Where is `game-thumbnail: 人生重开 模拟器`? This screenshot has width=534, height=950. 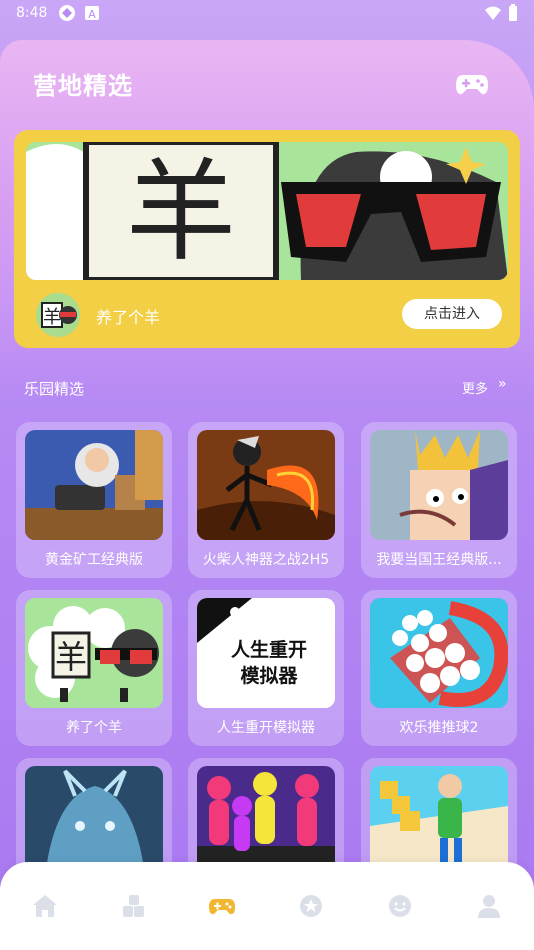 game-thumbnail: 人生重开 模拟器 is located at coordinates (266, 653).